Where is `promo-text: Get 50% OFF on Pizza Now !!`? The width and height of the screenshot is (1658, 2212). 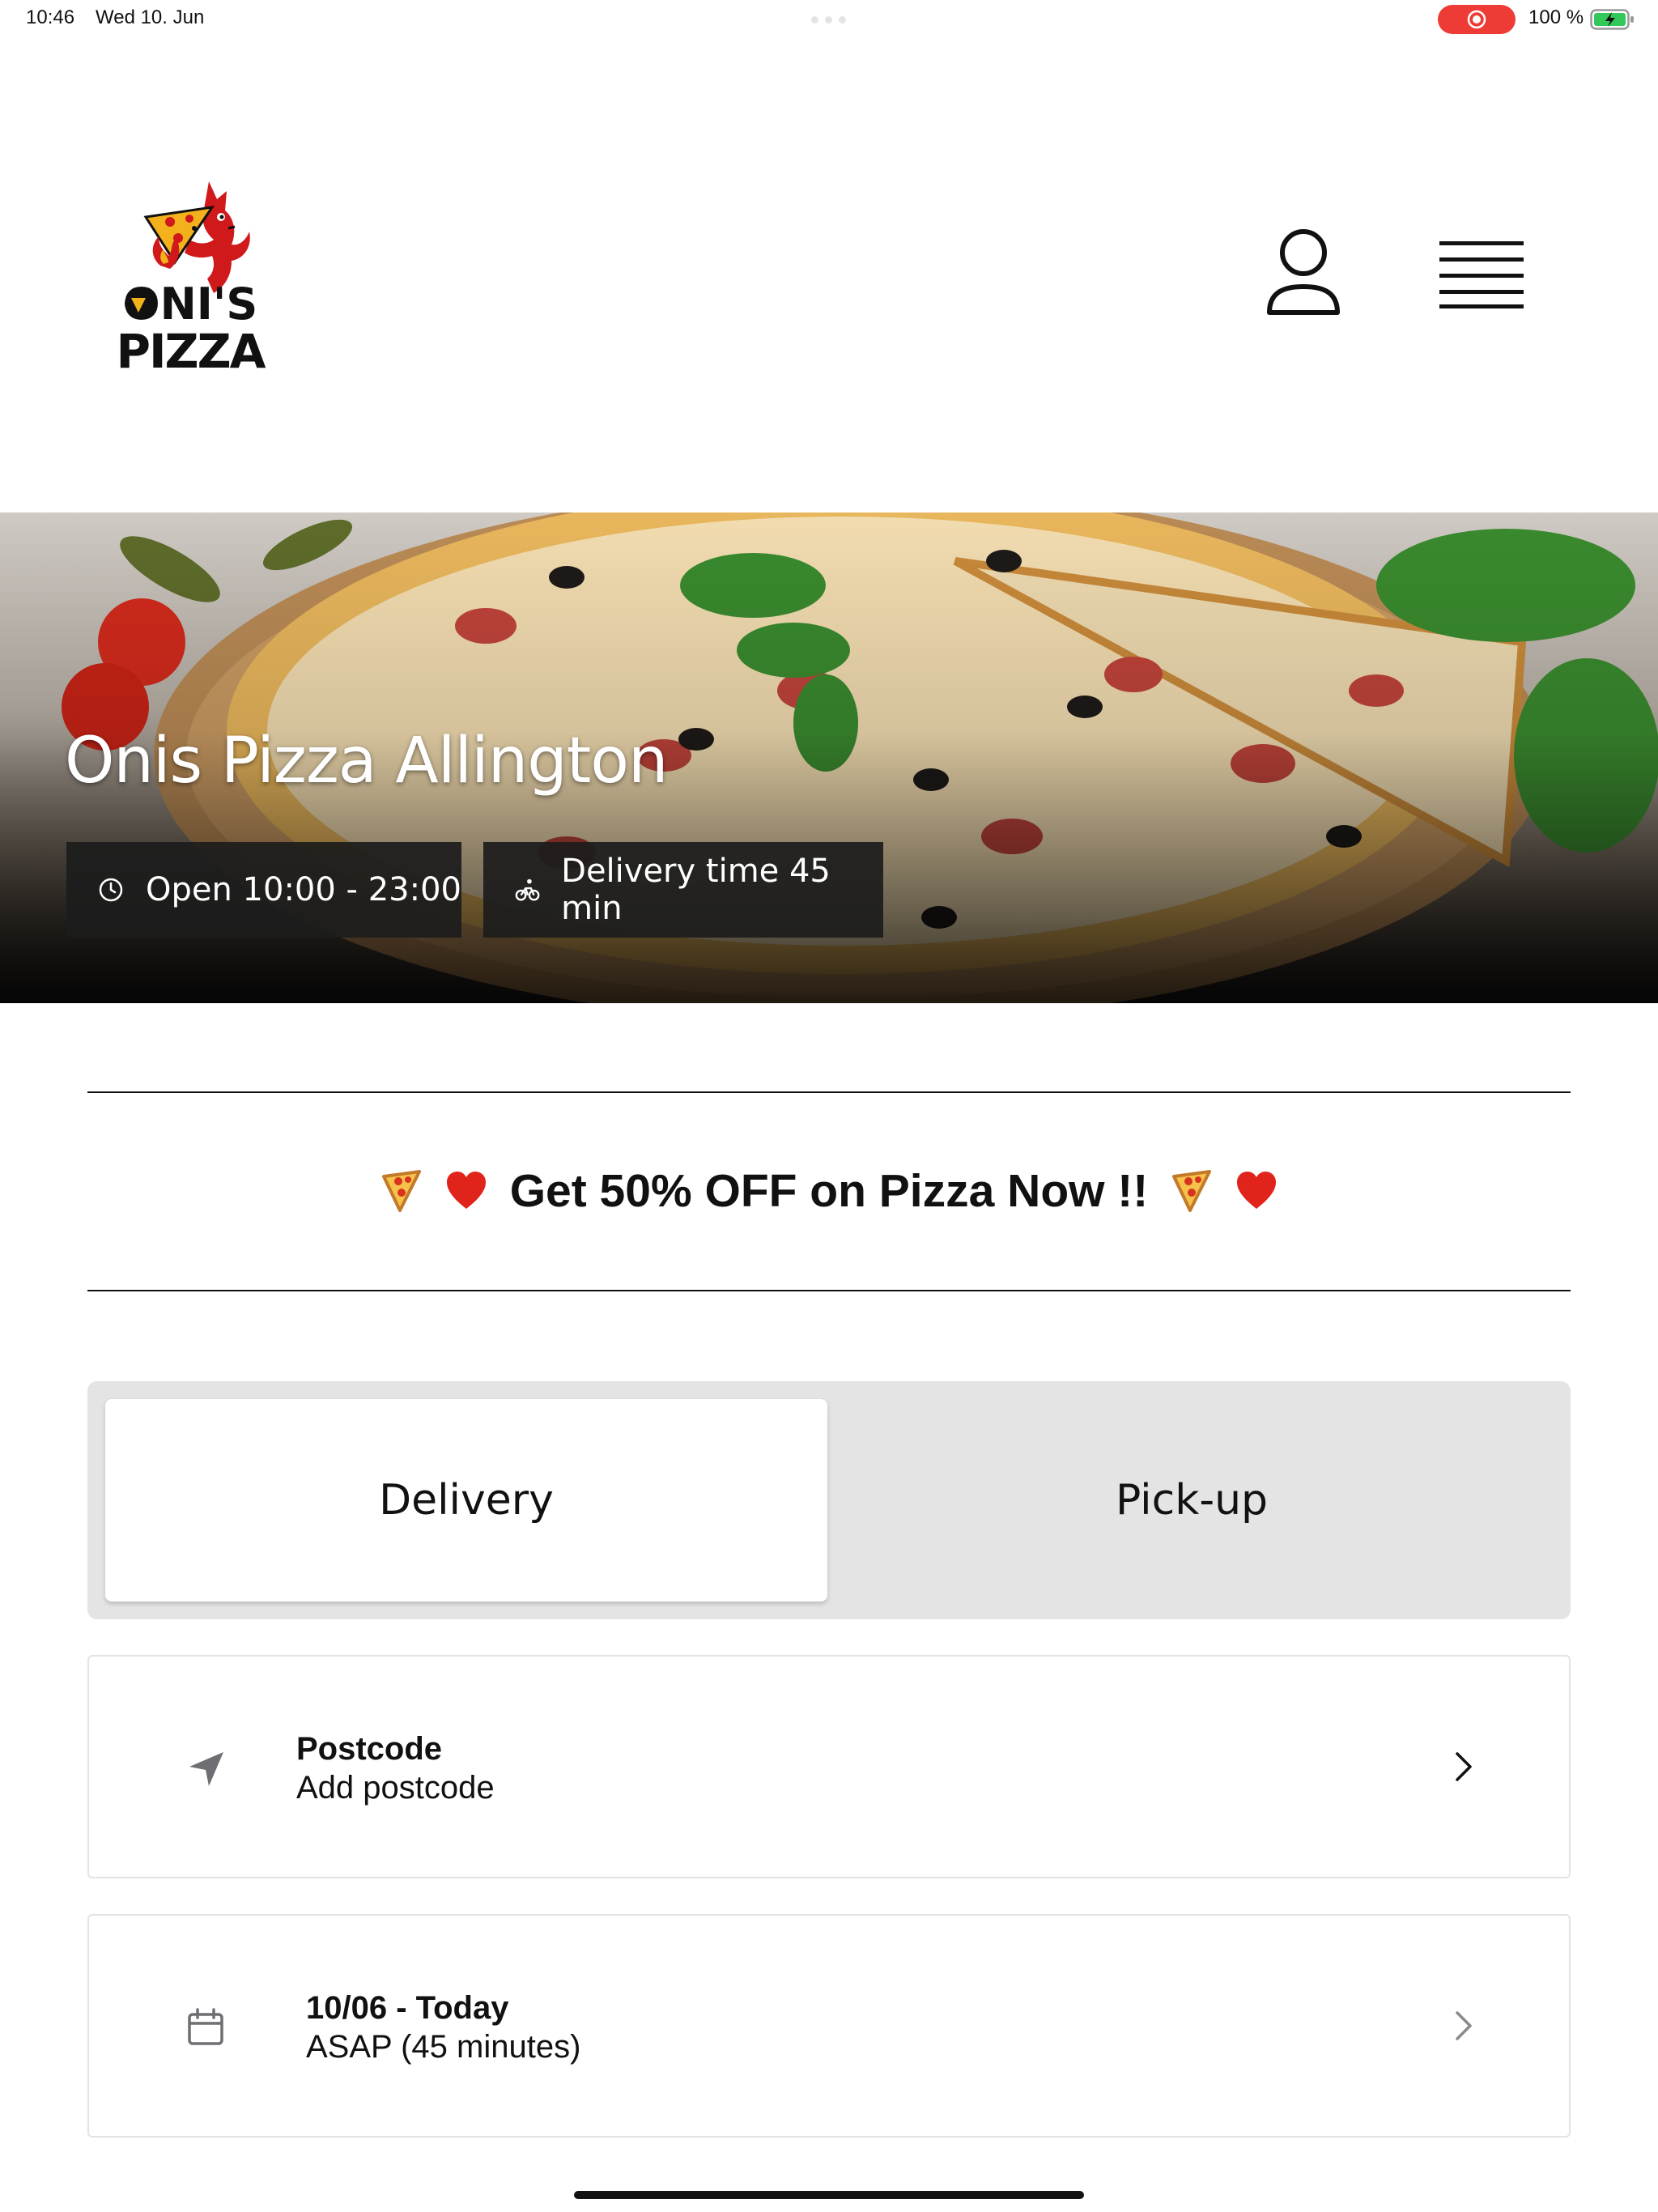 promo-text: Get 50% OFF on Pizza Now !! is located at coordinates (829, 1191).